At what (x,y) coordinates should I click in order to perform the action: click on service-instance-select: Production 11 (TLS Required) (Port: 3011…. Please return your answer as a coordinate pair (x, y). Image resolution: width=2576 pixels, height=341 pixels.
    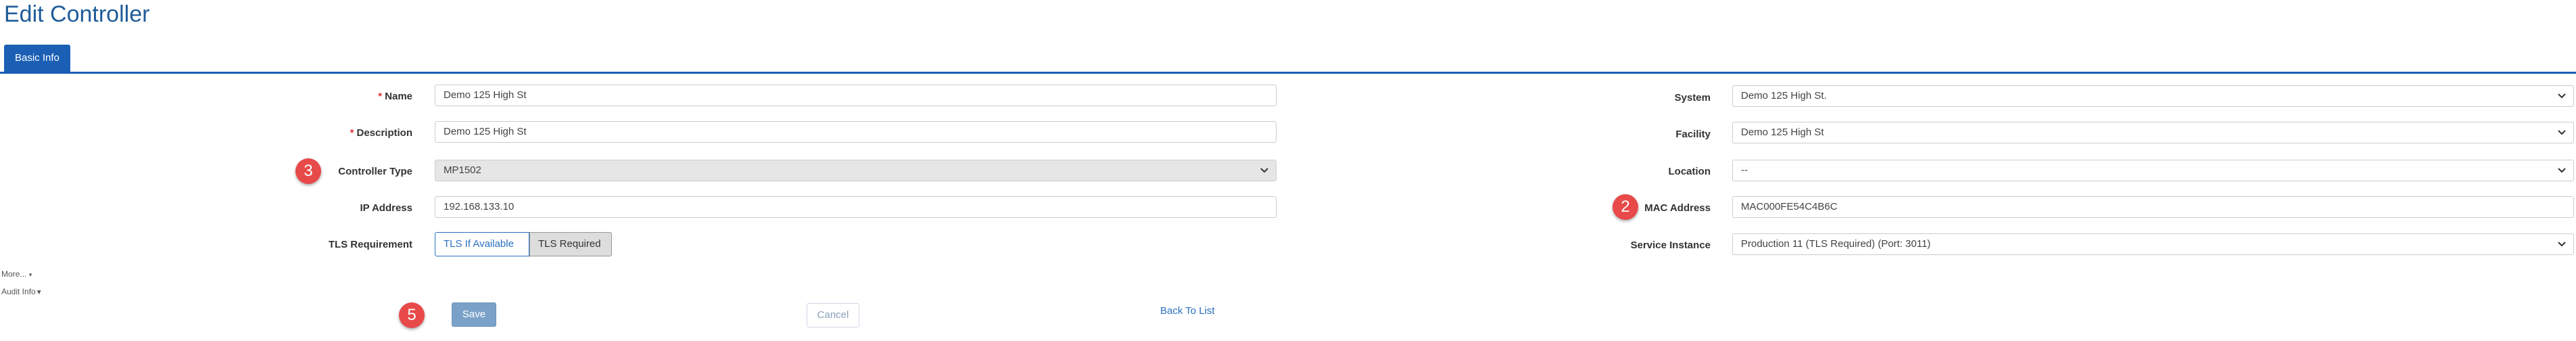
    Looking at the image, I should click on (2153, 244).